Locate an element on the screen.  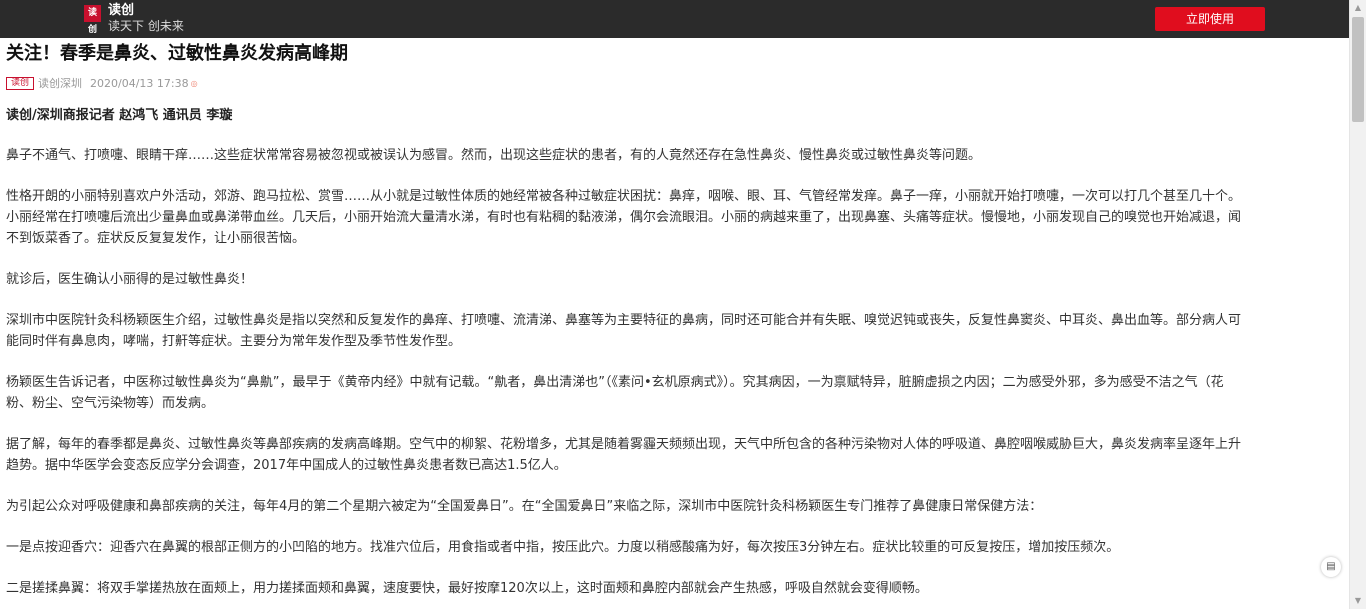
app-name: 读创 is located at coordinates (121, 10).